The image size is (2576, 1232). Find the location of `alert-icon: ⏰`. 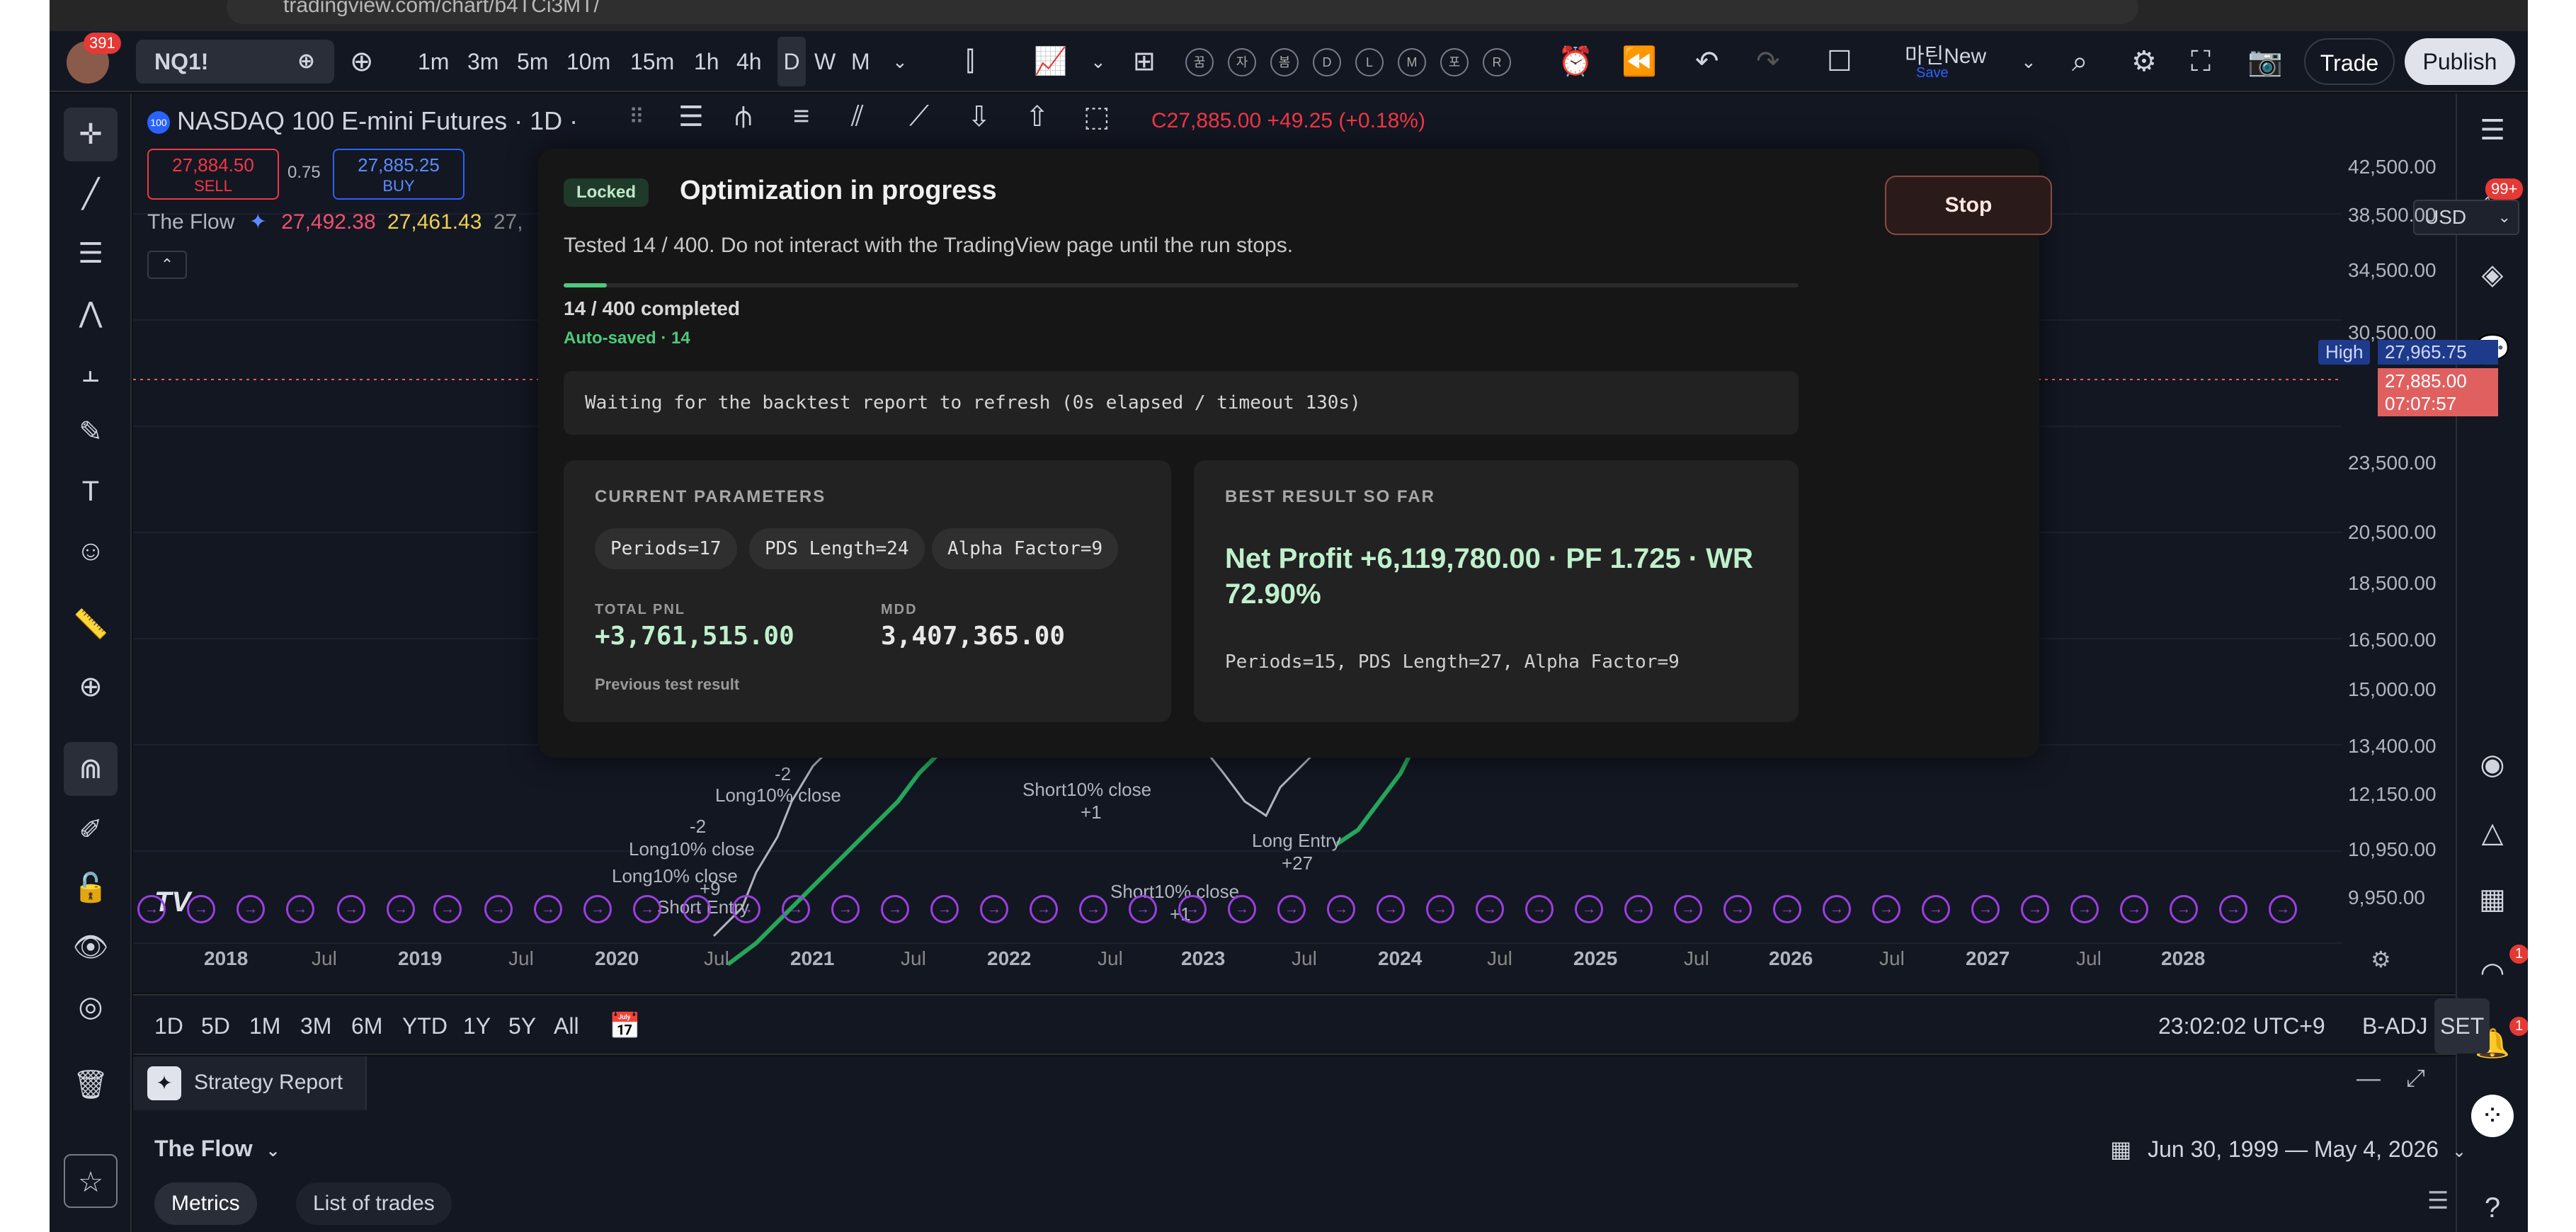

alert-icon: ⏰ is located at coordinates (1575, 62).